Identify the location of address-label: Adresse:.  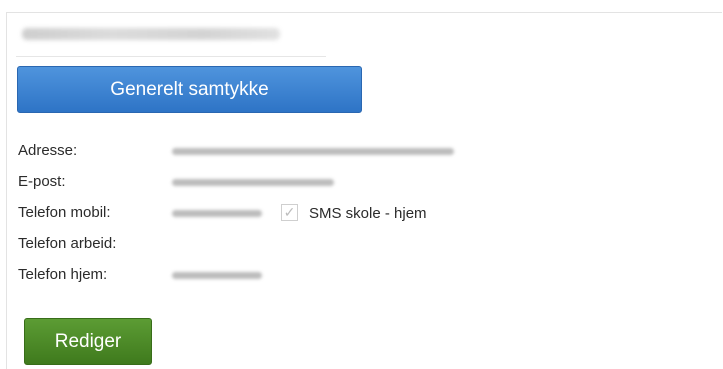
(48, 150).